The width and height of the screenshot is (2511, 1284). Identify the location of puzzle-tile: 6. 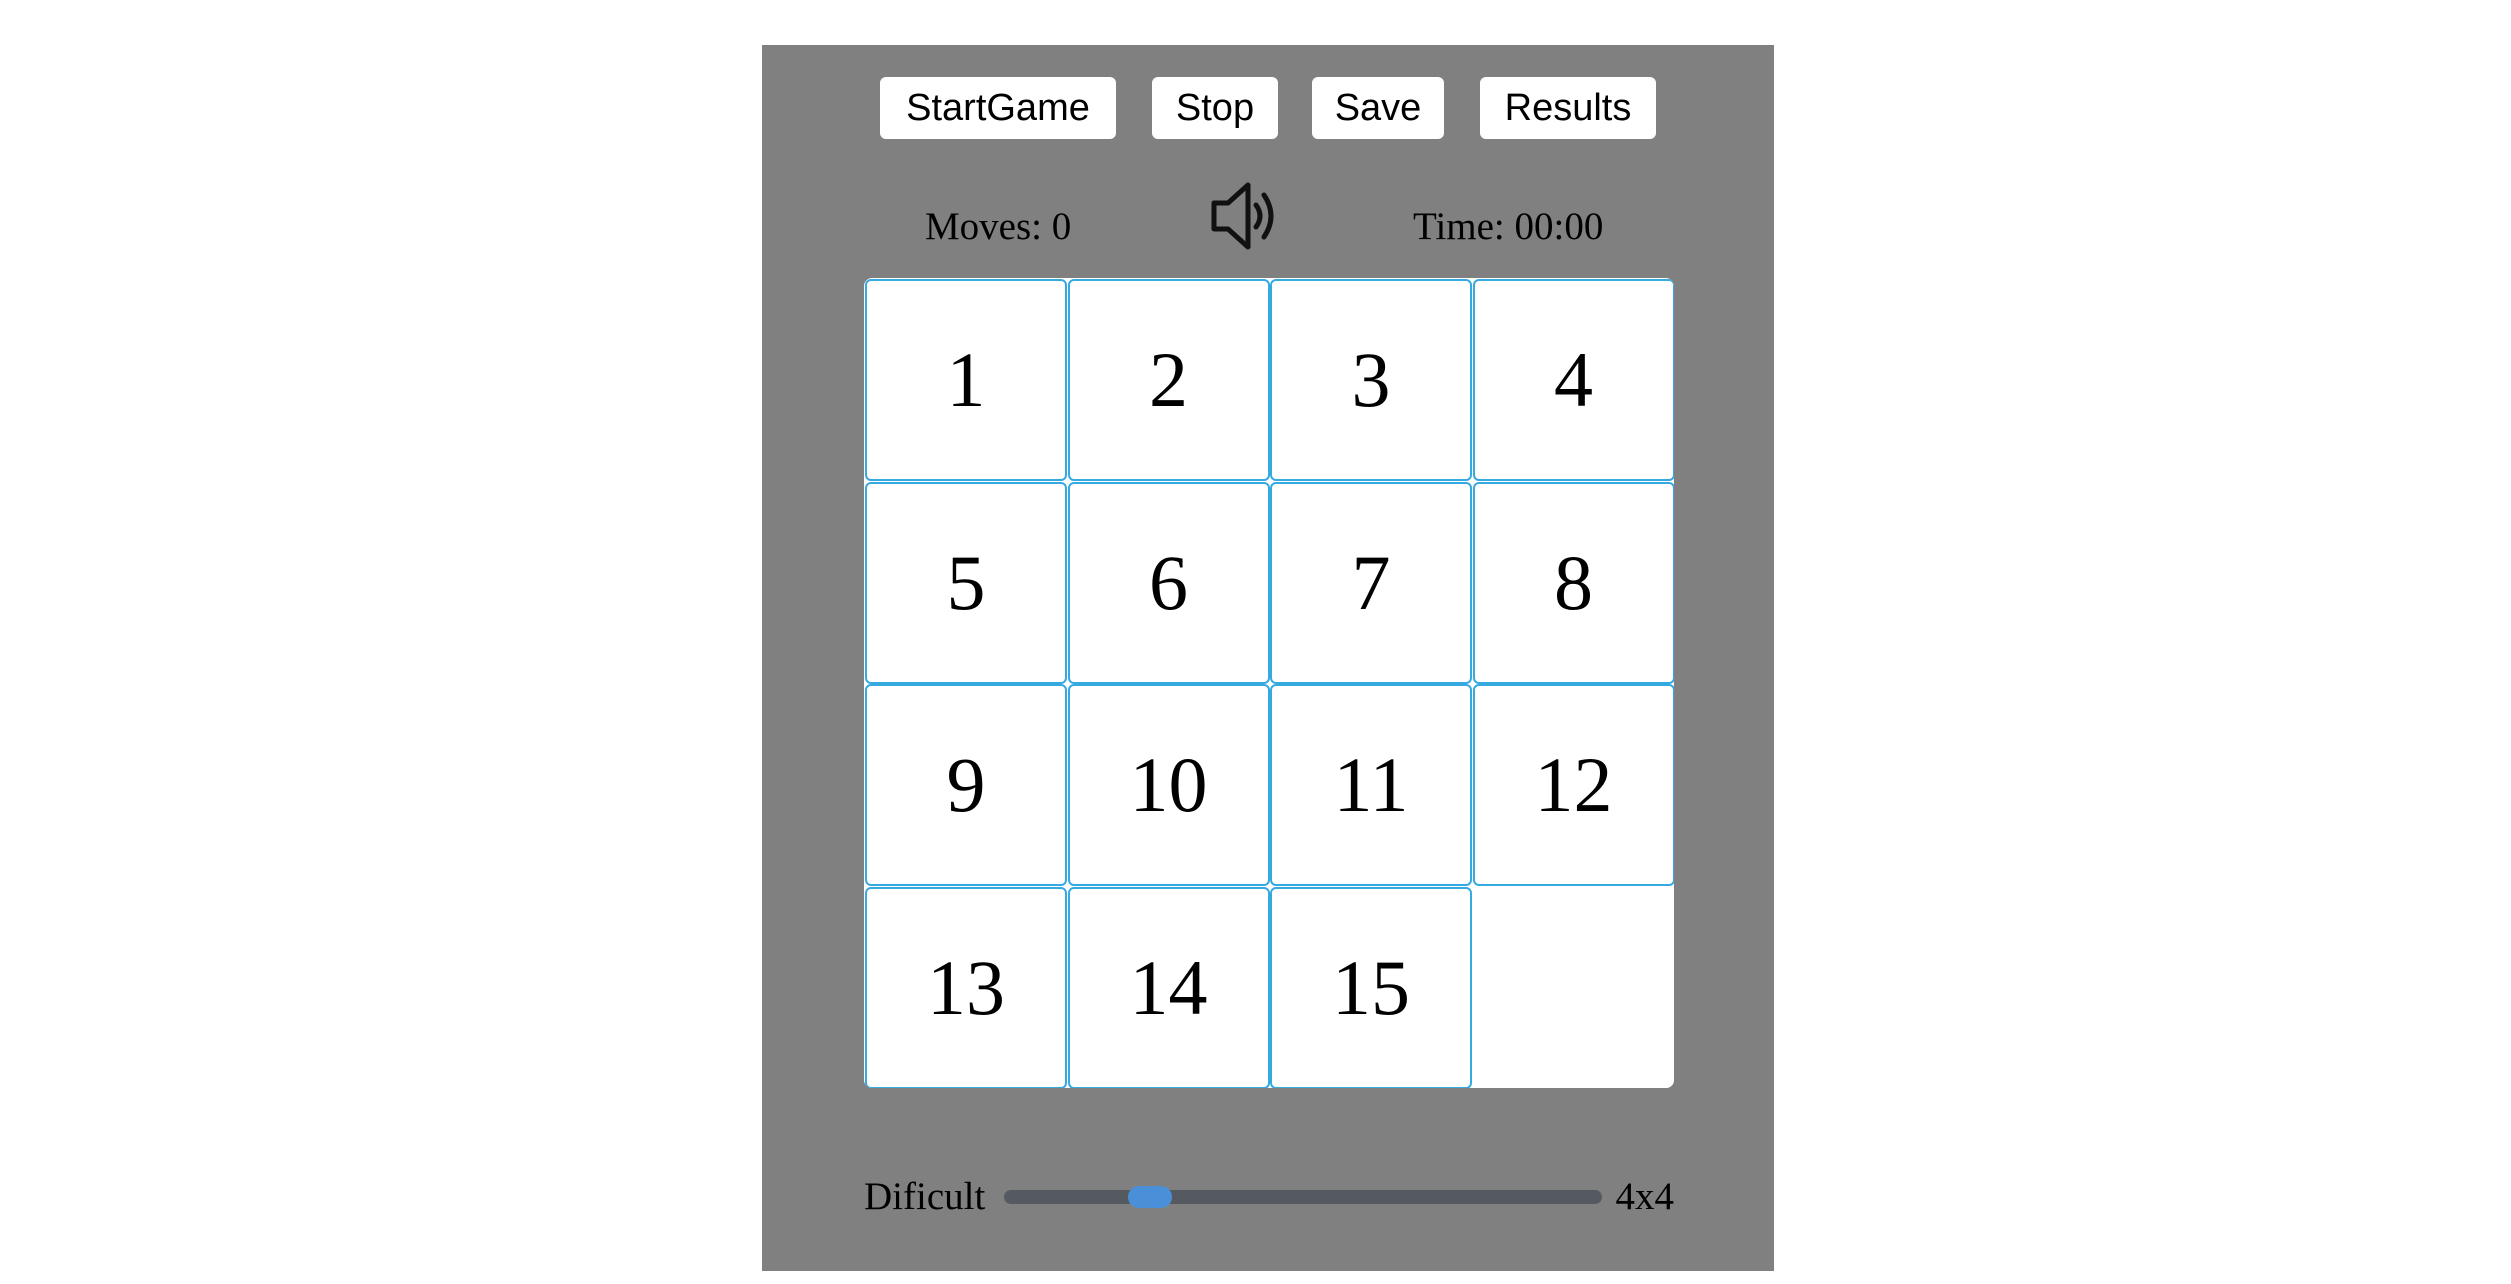
(1168, 582).